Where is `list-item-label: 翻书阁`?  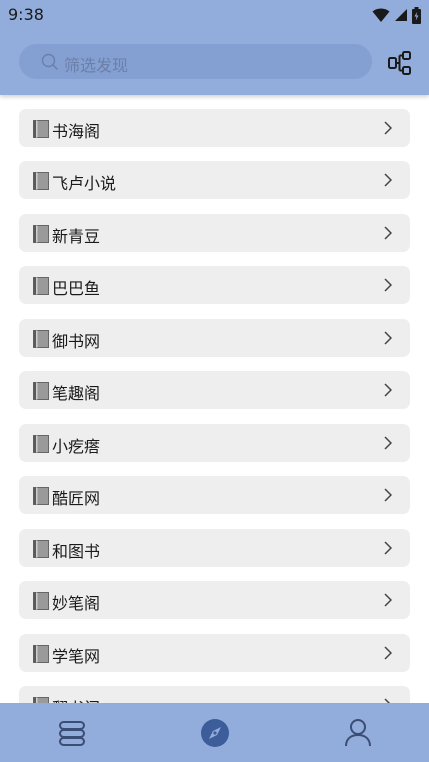 list-item-label: 翻书阁 is located at coordinates (76, 699).